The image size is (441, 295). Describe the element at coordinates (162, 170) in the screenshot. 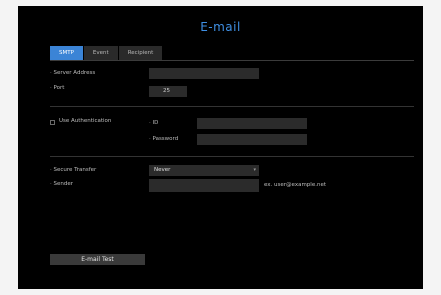

I see `secure-transfer-value: Never` at that location.